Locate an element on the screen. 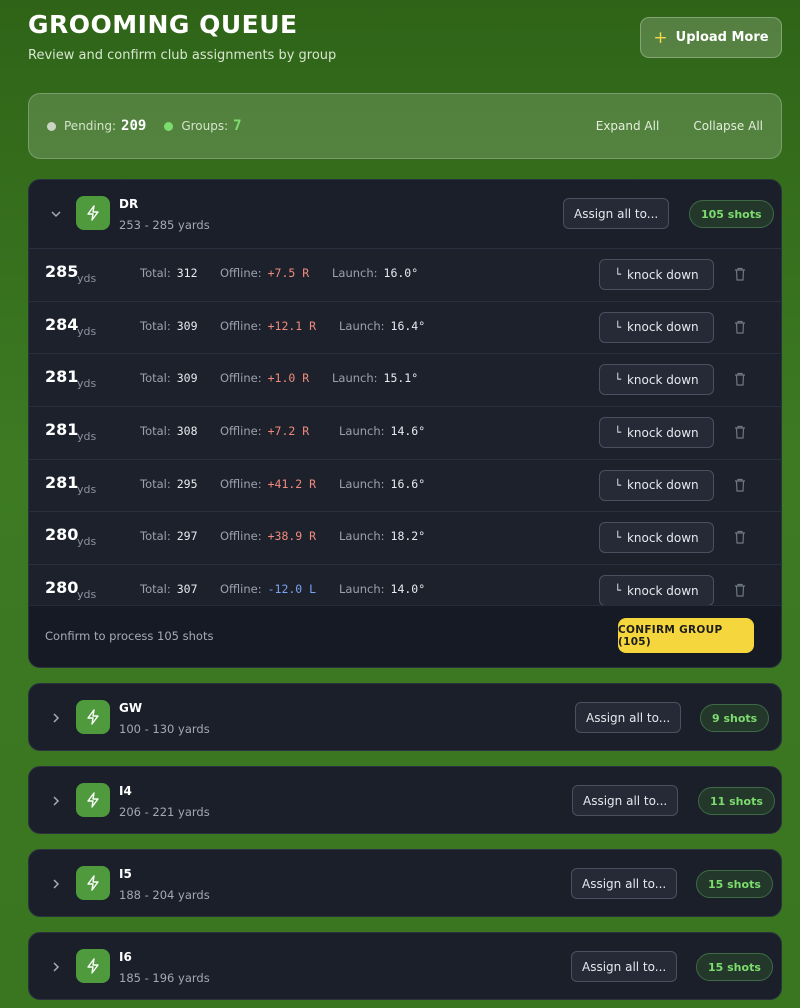 Image resolution: width=800 pixels, height=1008 pixels. total-metric: Total: 308 is located at coordinates (169, 431).